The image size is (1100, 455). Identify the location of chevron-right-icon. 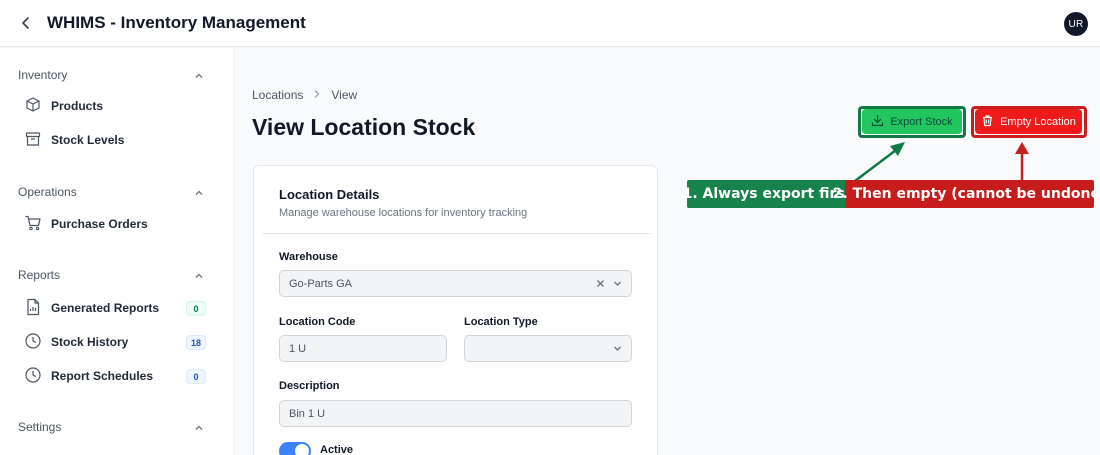
(317, 95).